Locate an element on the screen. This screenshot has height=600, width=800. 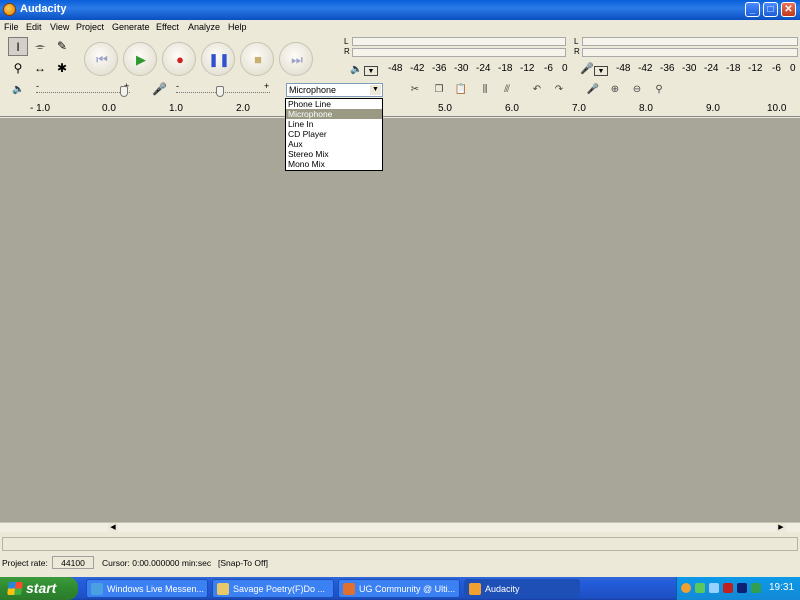
trim-icon: ⫼ is located at coordinates (485, 90).